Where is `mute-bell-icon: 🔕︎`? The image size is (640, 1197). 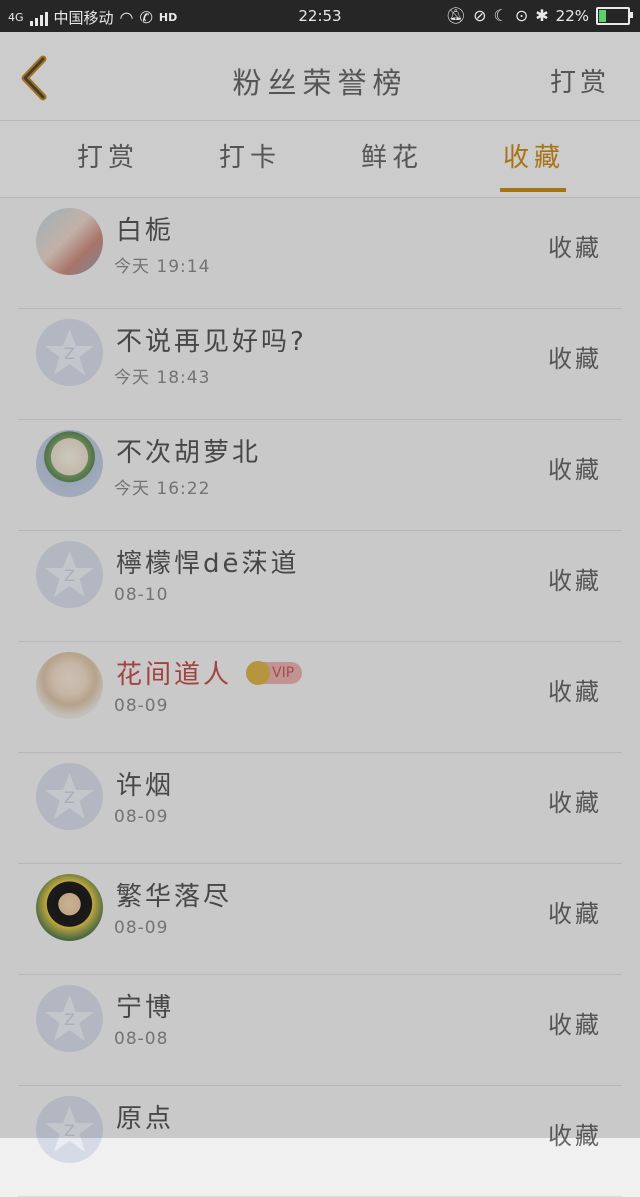
mute-bell-icon: 🔕︎ is located at coordinates (456, 15).